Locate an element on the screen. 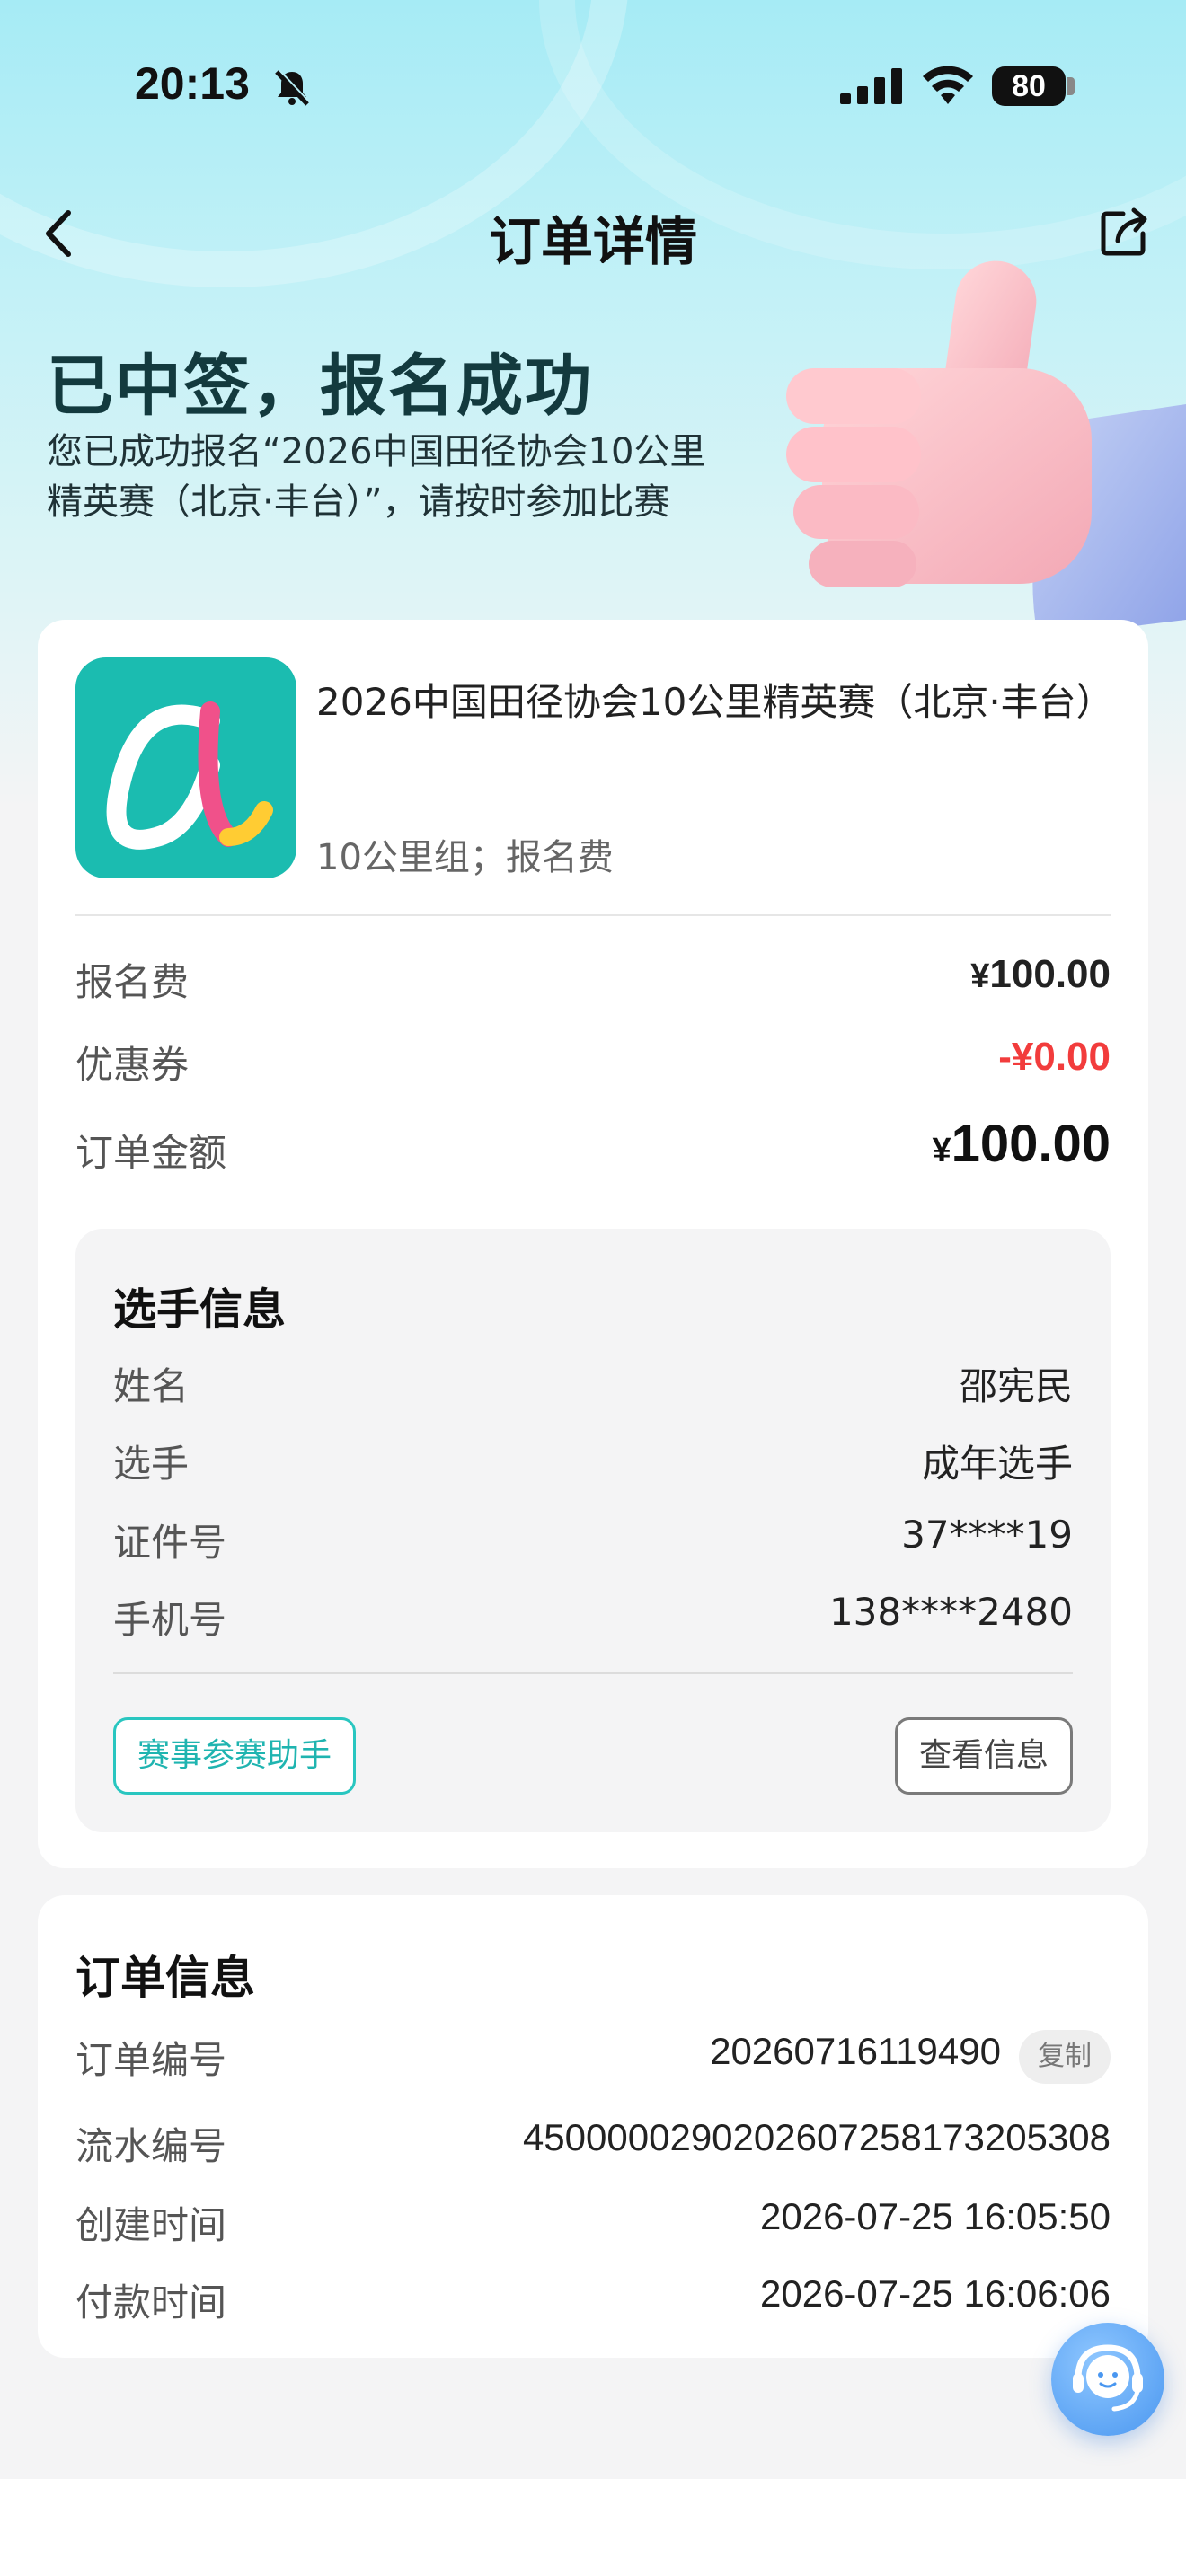 This screenshot has height=2576, width=1186. view-info-button: 查看信息 is located at coordinates (984, 1756).